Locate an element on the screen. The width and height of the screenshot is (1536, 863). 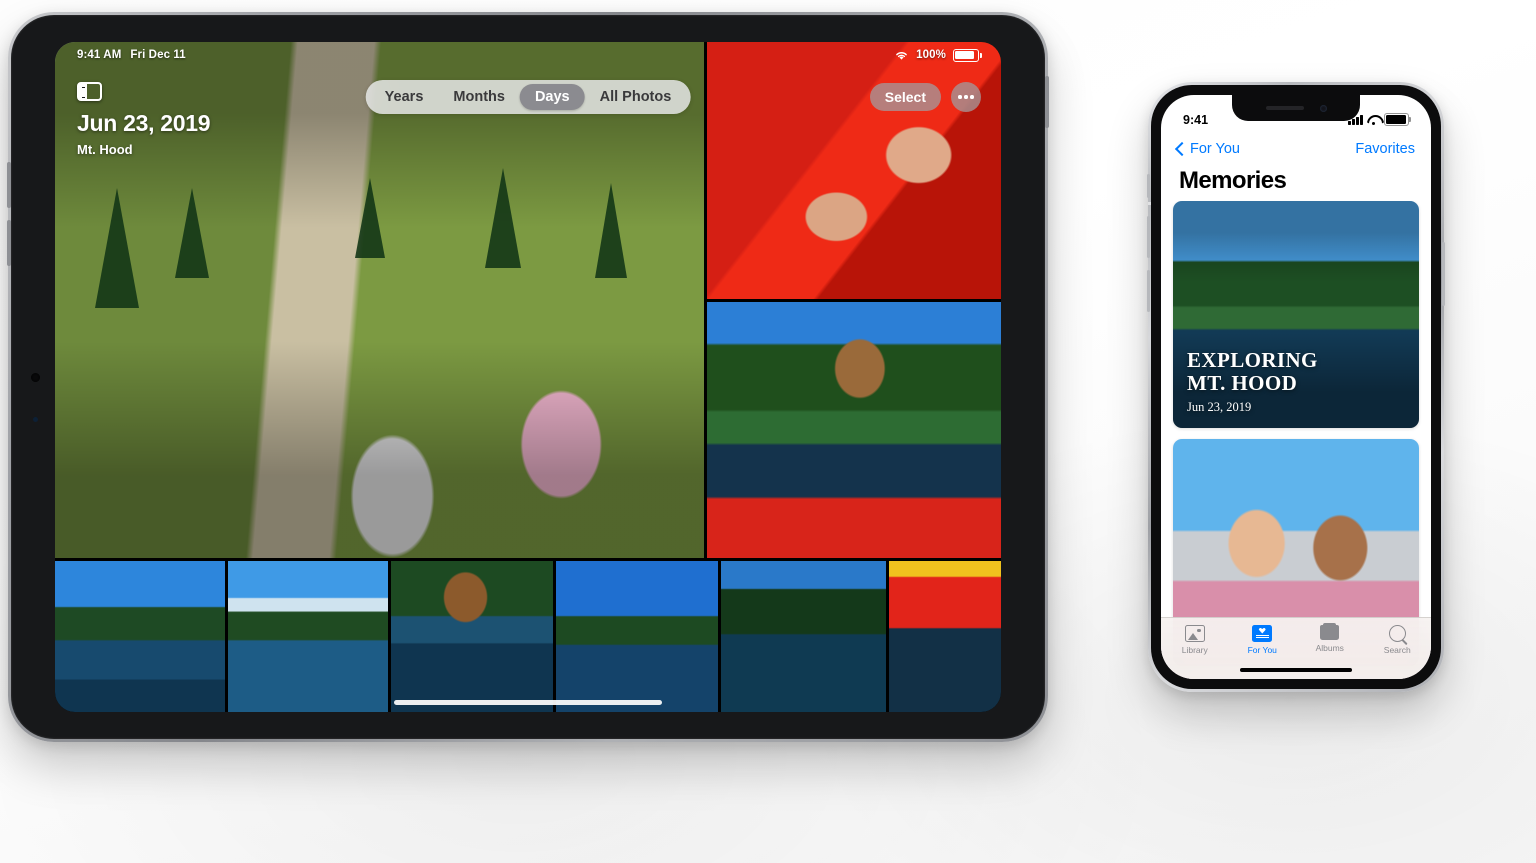
photo-canoe-distant-lake is located at coordinates (637, 636).